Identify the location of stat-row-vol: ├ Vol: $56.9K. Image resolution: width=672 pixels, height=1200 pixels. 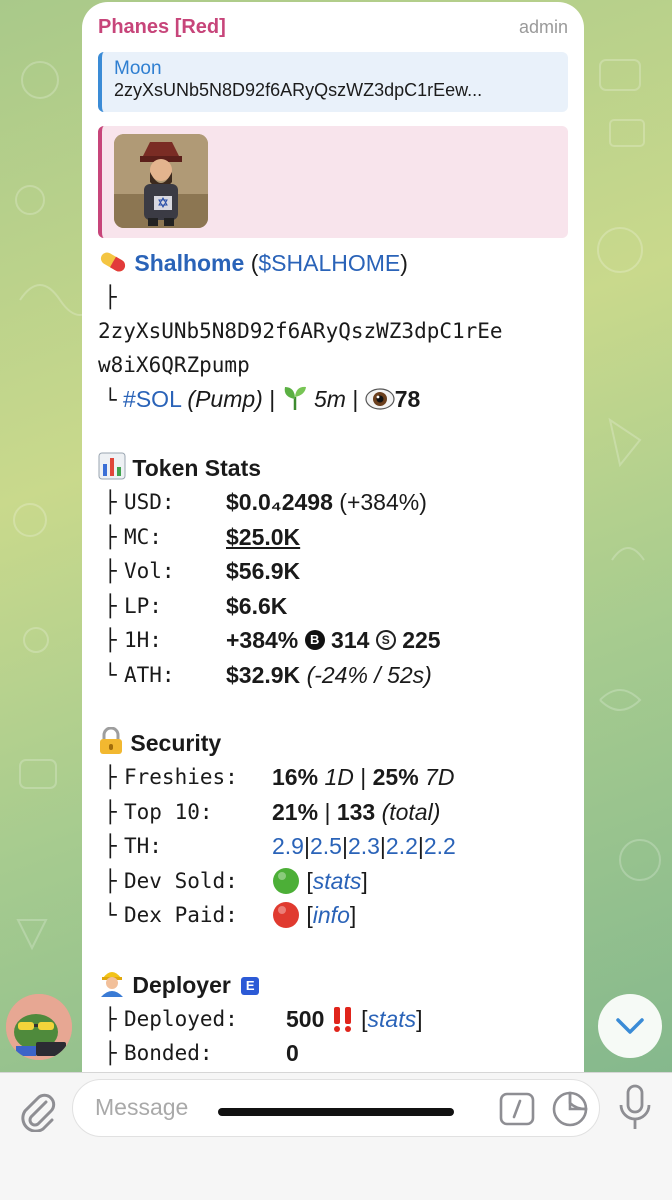
(336, 571).